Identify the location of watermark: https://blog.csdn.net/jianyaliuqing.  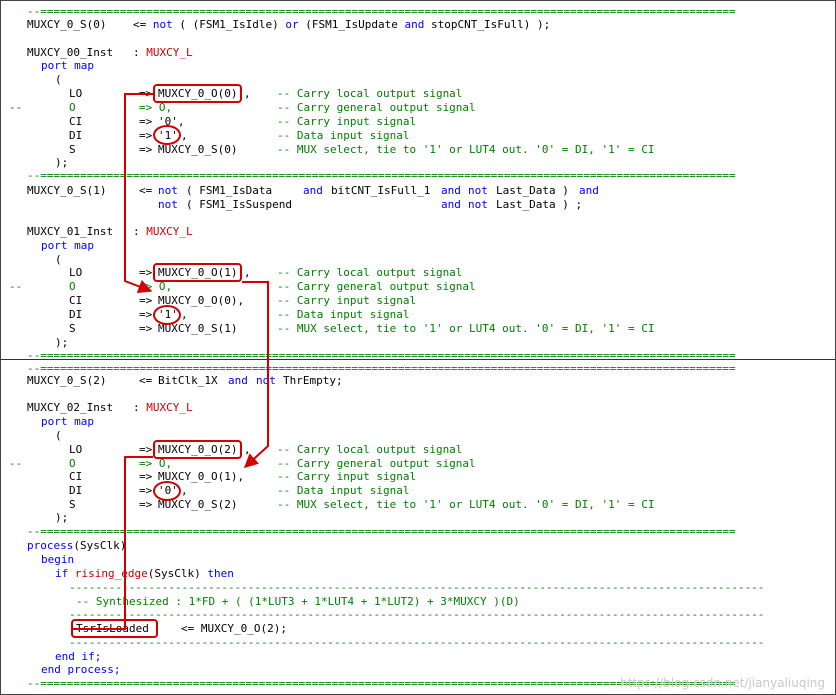
(722, 683).